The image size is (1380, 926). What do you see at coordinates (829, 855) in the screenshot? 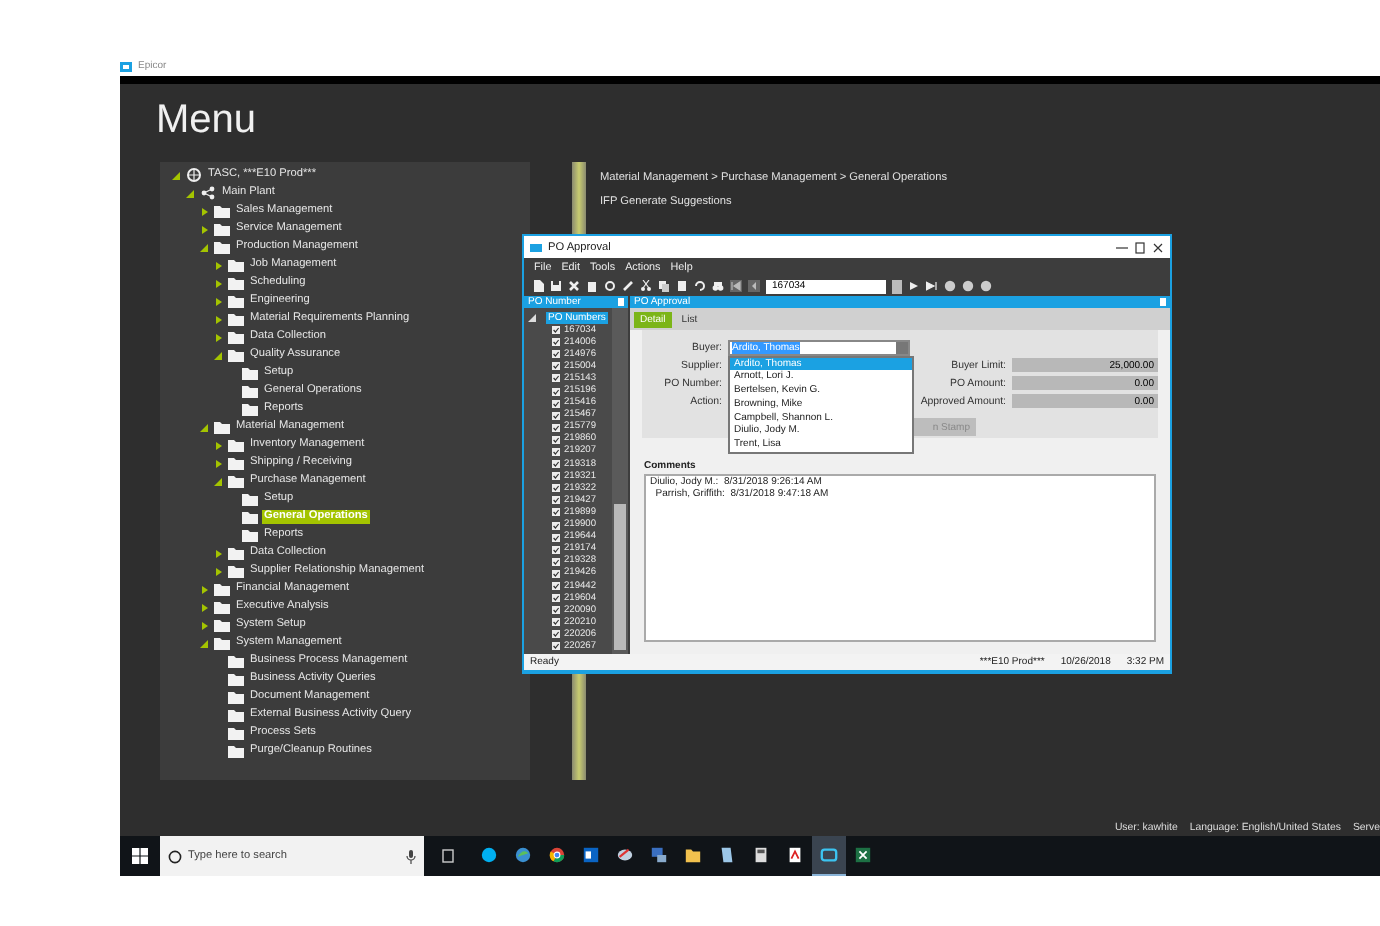
I see `epicor-app-icon` at bounding box center [829, 855].